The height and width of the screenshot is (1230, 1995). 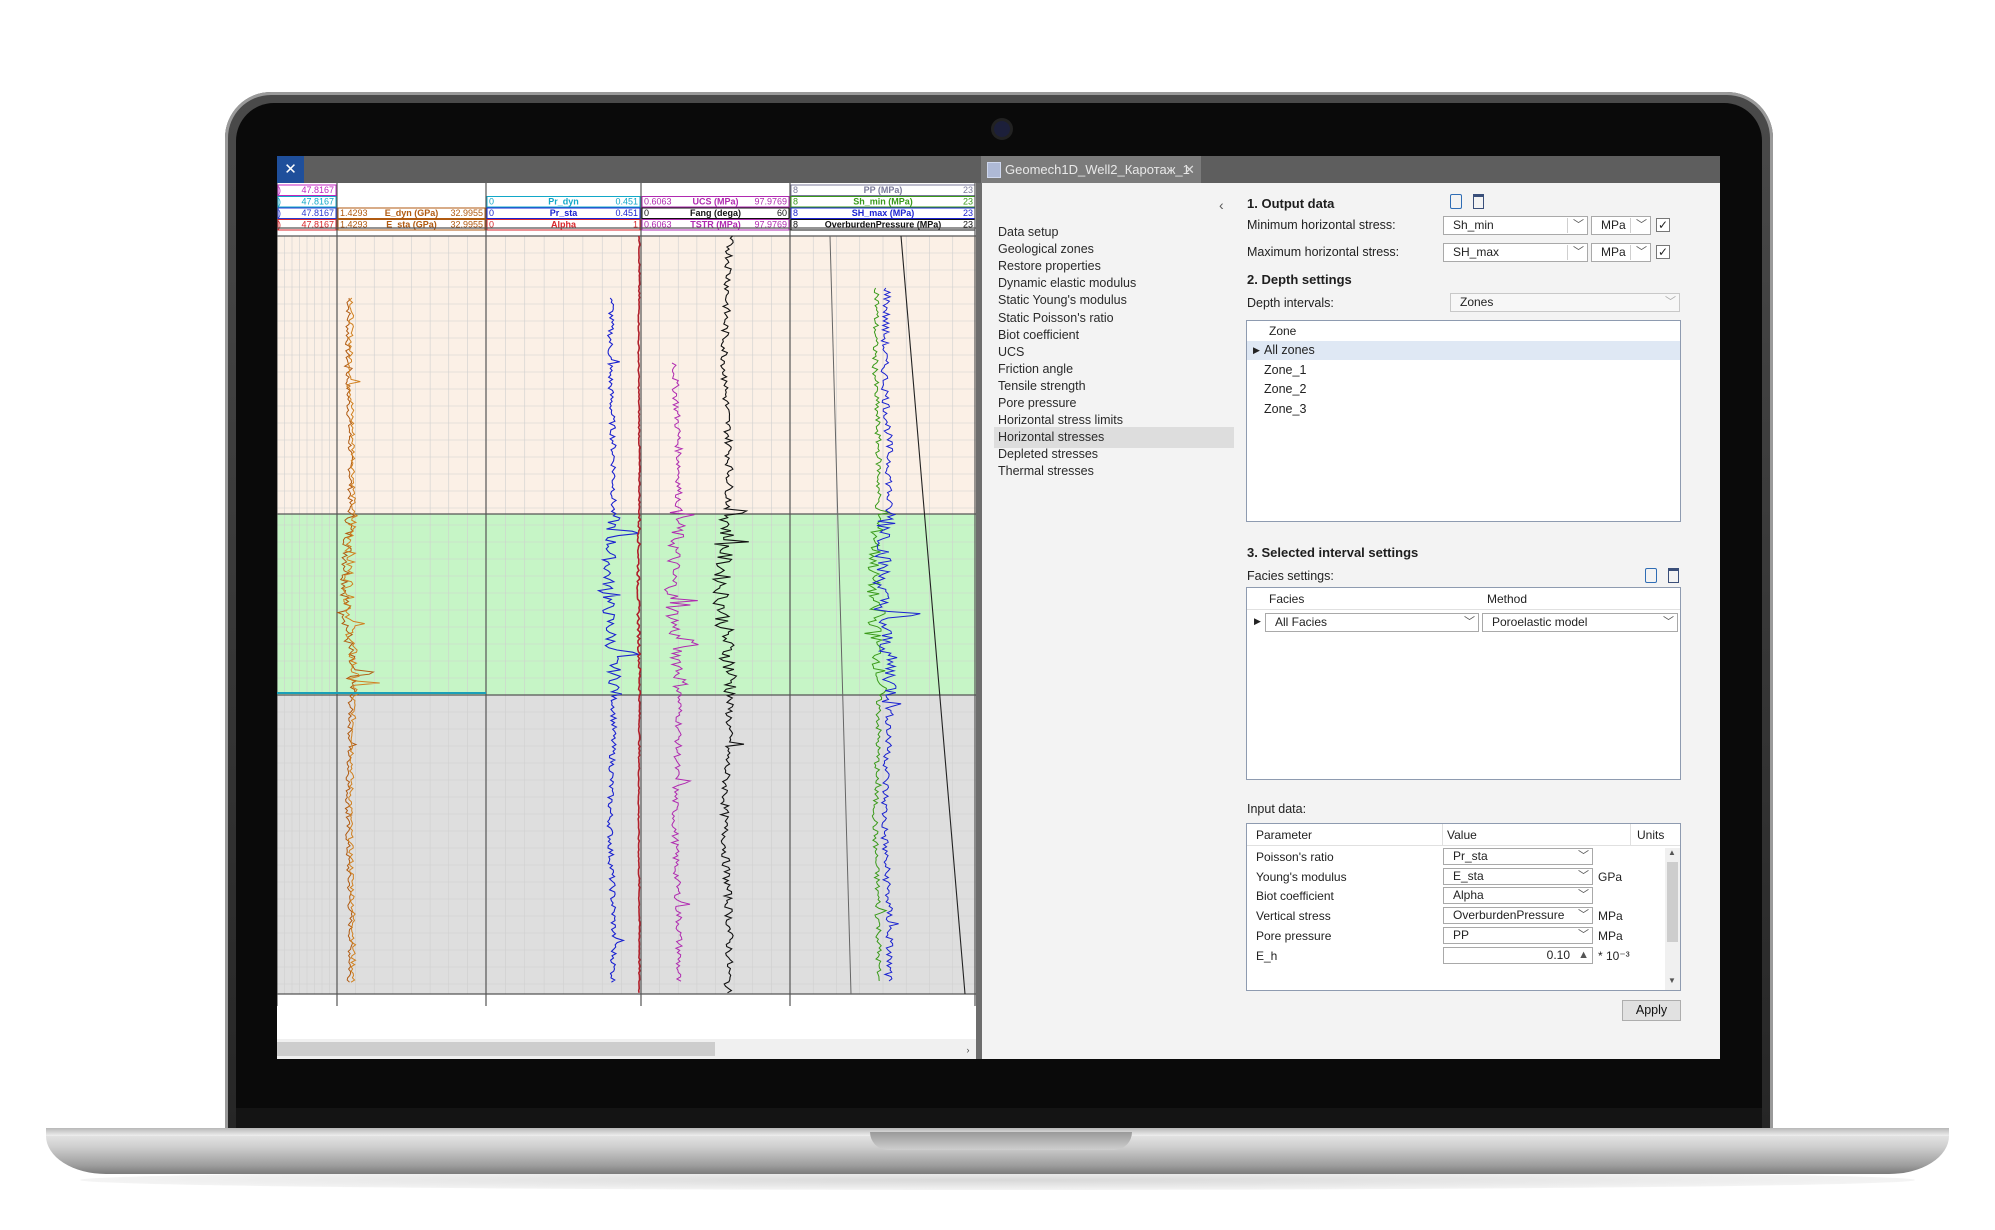 I want to click on output-section-title: 1. Output data, so click(x=1291, y=203).